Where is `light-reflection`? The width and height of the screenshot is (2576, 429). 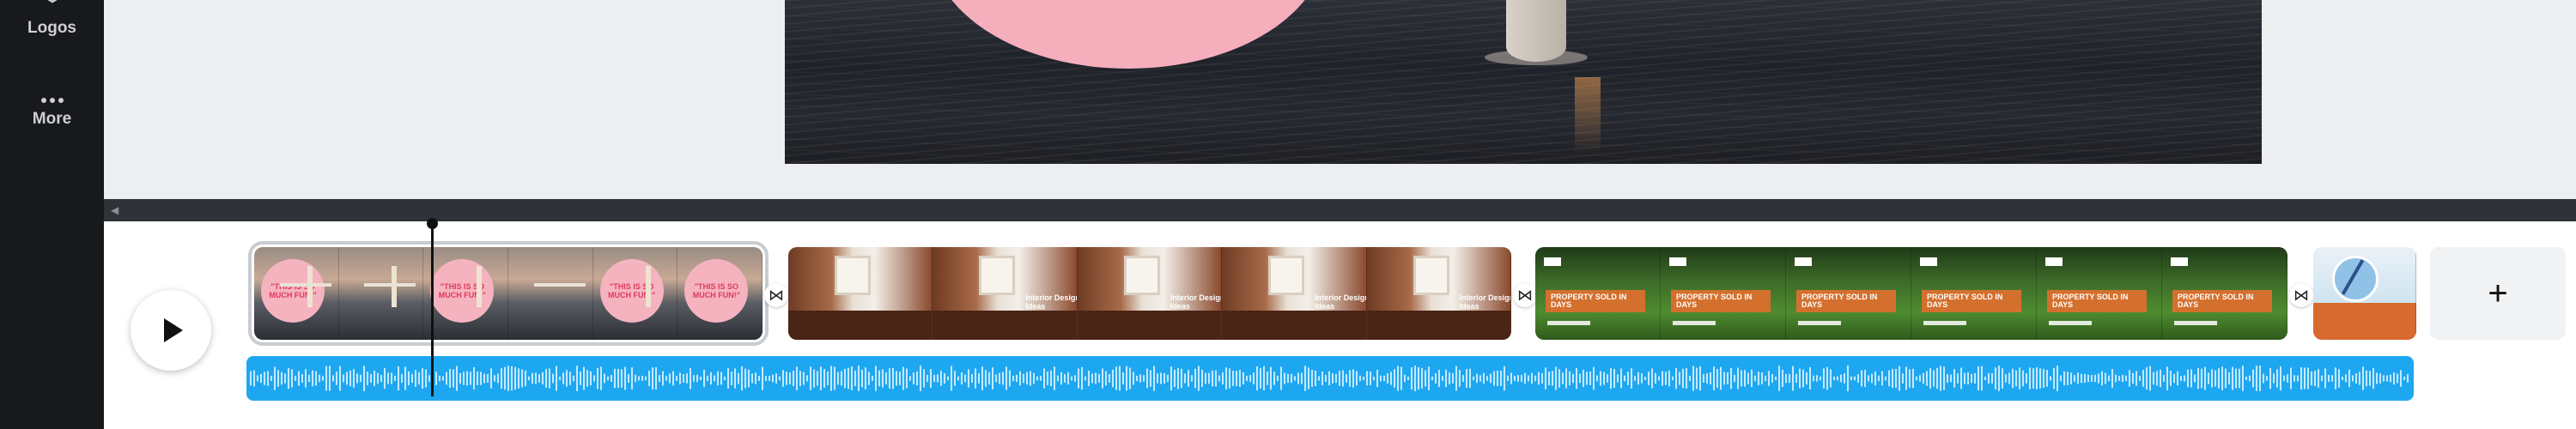 light-reflection is located at coordinates (1588, 115).